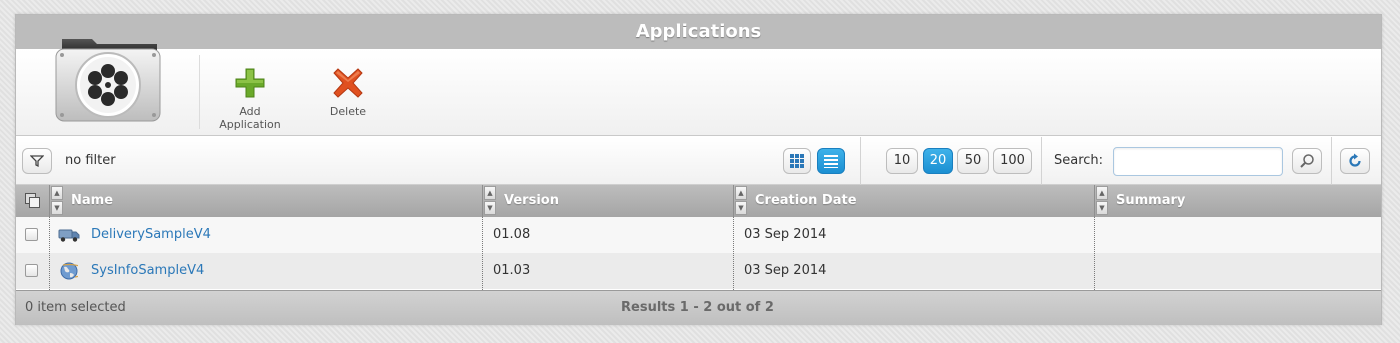  What do you see at coordinates (147, 270) in the screenshot?
I see `app-link: SysInfoSampleV4` at bounding box center [147, 270].